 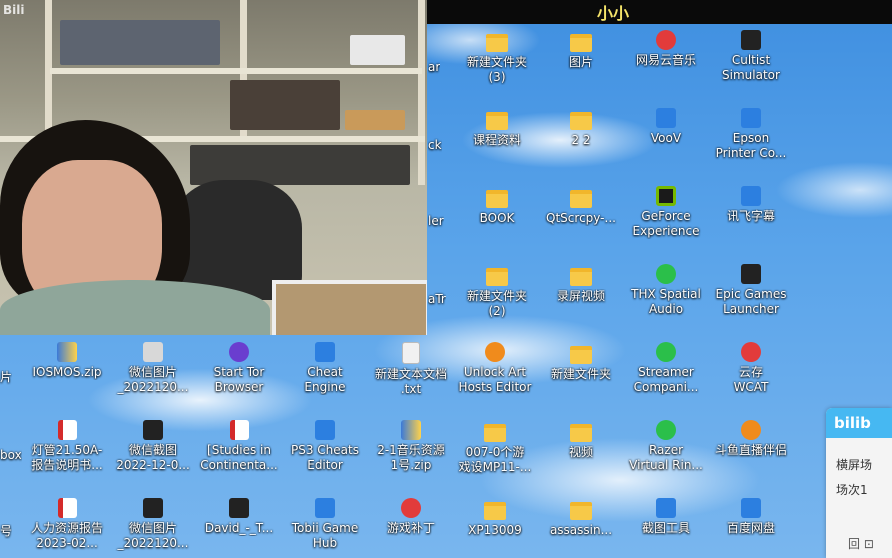 I want to click on desktop-icon-label: 网易云音乐, so click(x=665, y=60).